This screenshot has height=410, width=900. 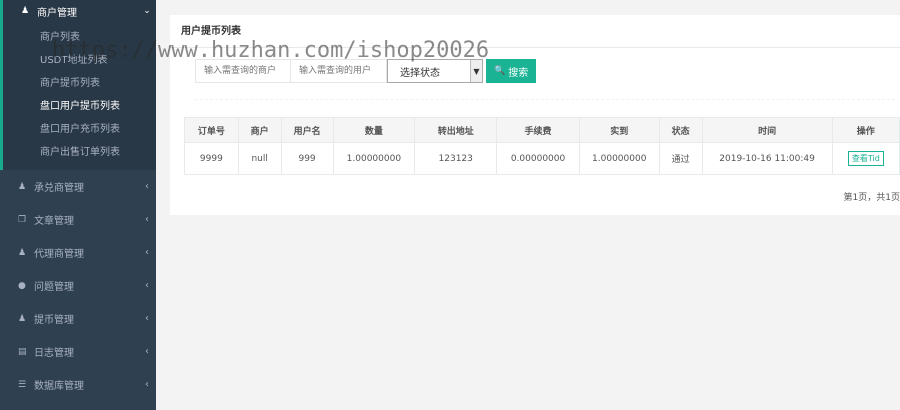 I want to click on status-select: 选择状态 ▼, so click(x=435, y=71).